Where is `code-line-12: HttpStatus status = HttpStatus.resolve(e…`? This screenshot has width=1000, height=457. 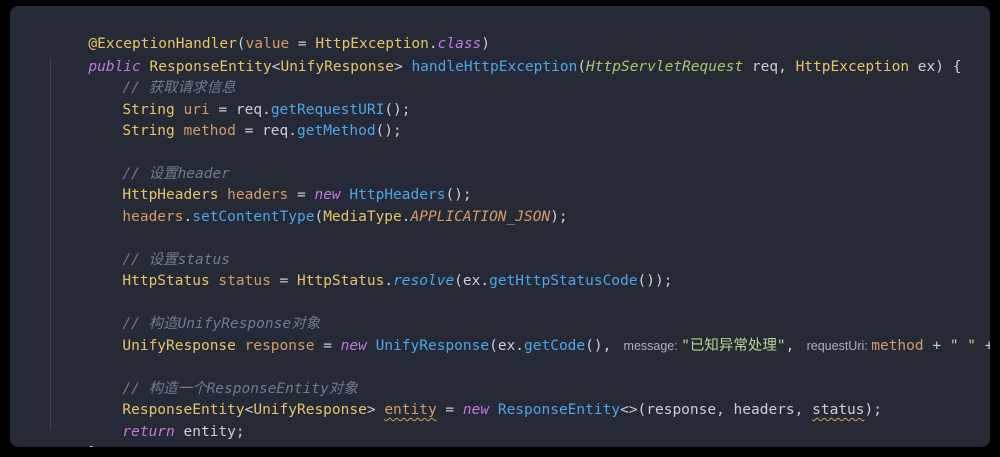 code-line-12: HttpStatus status = HttpStatus.resolve(e… is located at coordinates (371, 269).